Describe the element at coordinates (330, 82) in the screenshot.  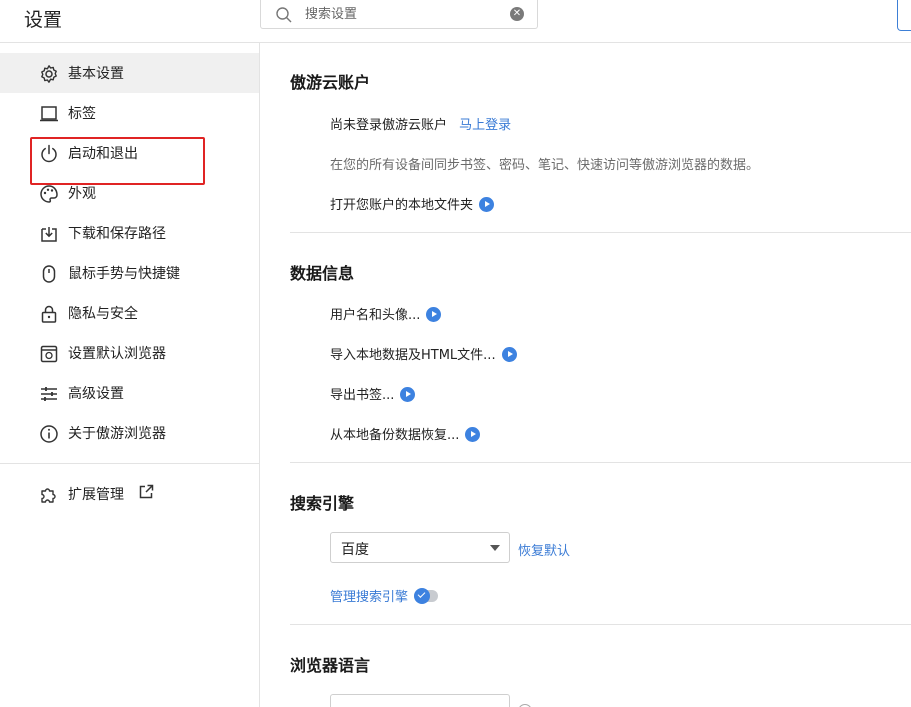
I see `section-title-account: 傲游云账户` at that location.